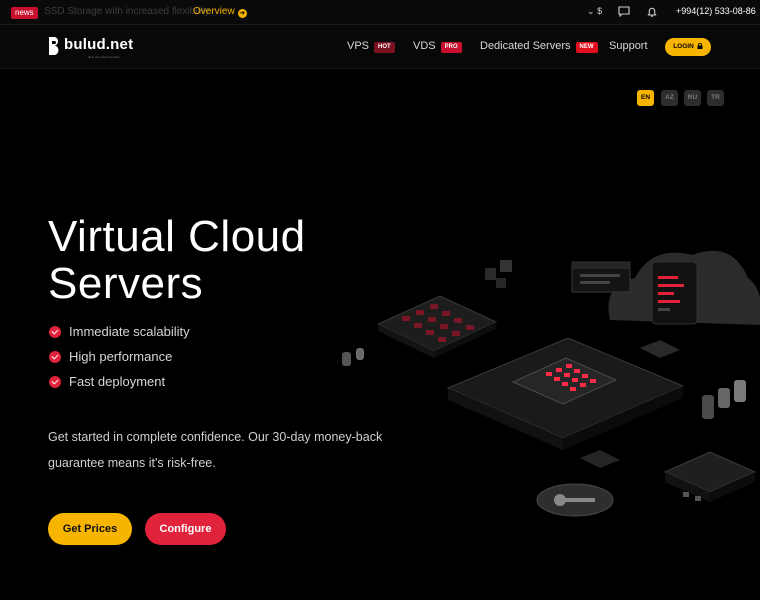 Image resolution: width=760 pixels, height=600 pixels. What do you see at coordinates (692, 98) in the screenshot?
I see `language-ru: RU` at bounding box center [692, 98].